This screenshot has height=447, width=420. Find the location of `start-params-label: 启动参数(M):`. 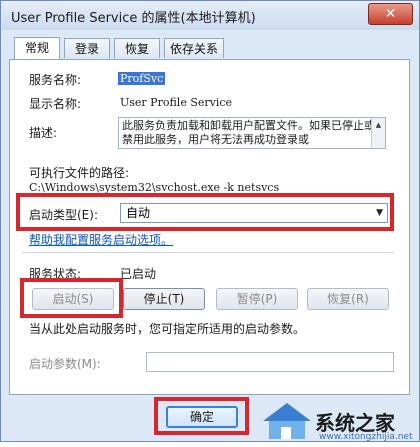

start-params-label: 启动参数(M): is located at coordinates (65, 364).